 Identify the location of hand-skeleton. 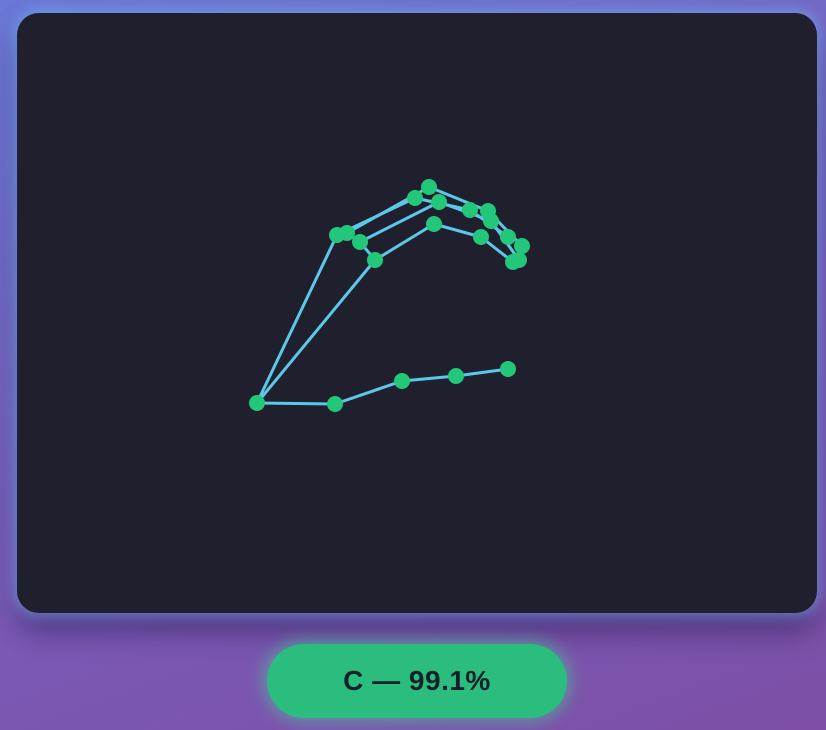
(389, 295).